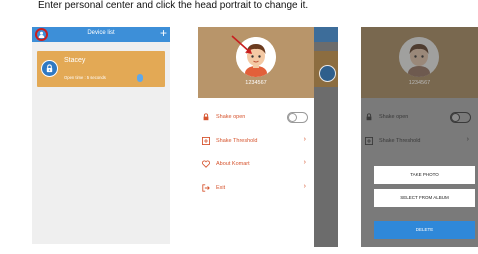 This screenshot has height=254, width=478. Describe the element at coordinates (424, 230) in the screenshot. I see `delete-button: DELETE` at that location.